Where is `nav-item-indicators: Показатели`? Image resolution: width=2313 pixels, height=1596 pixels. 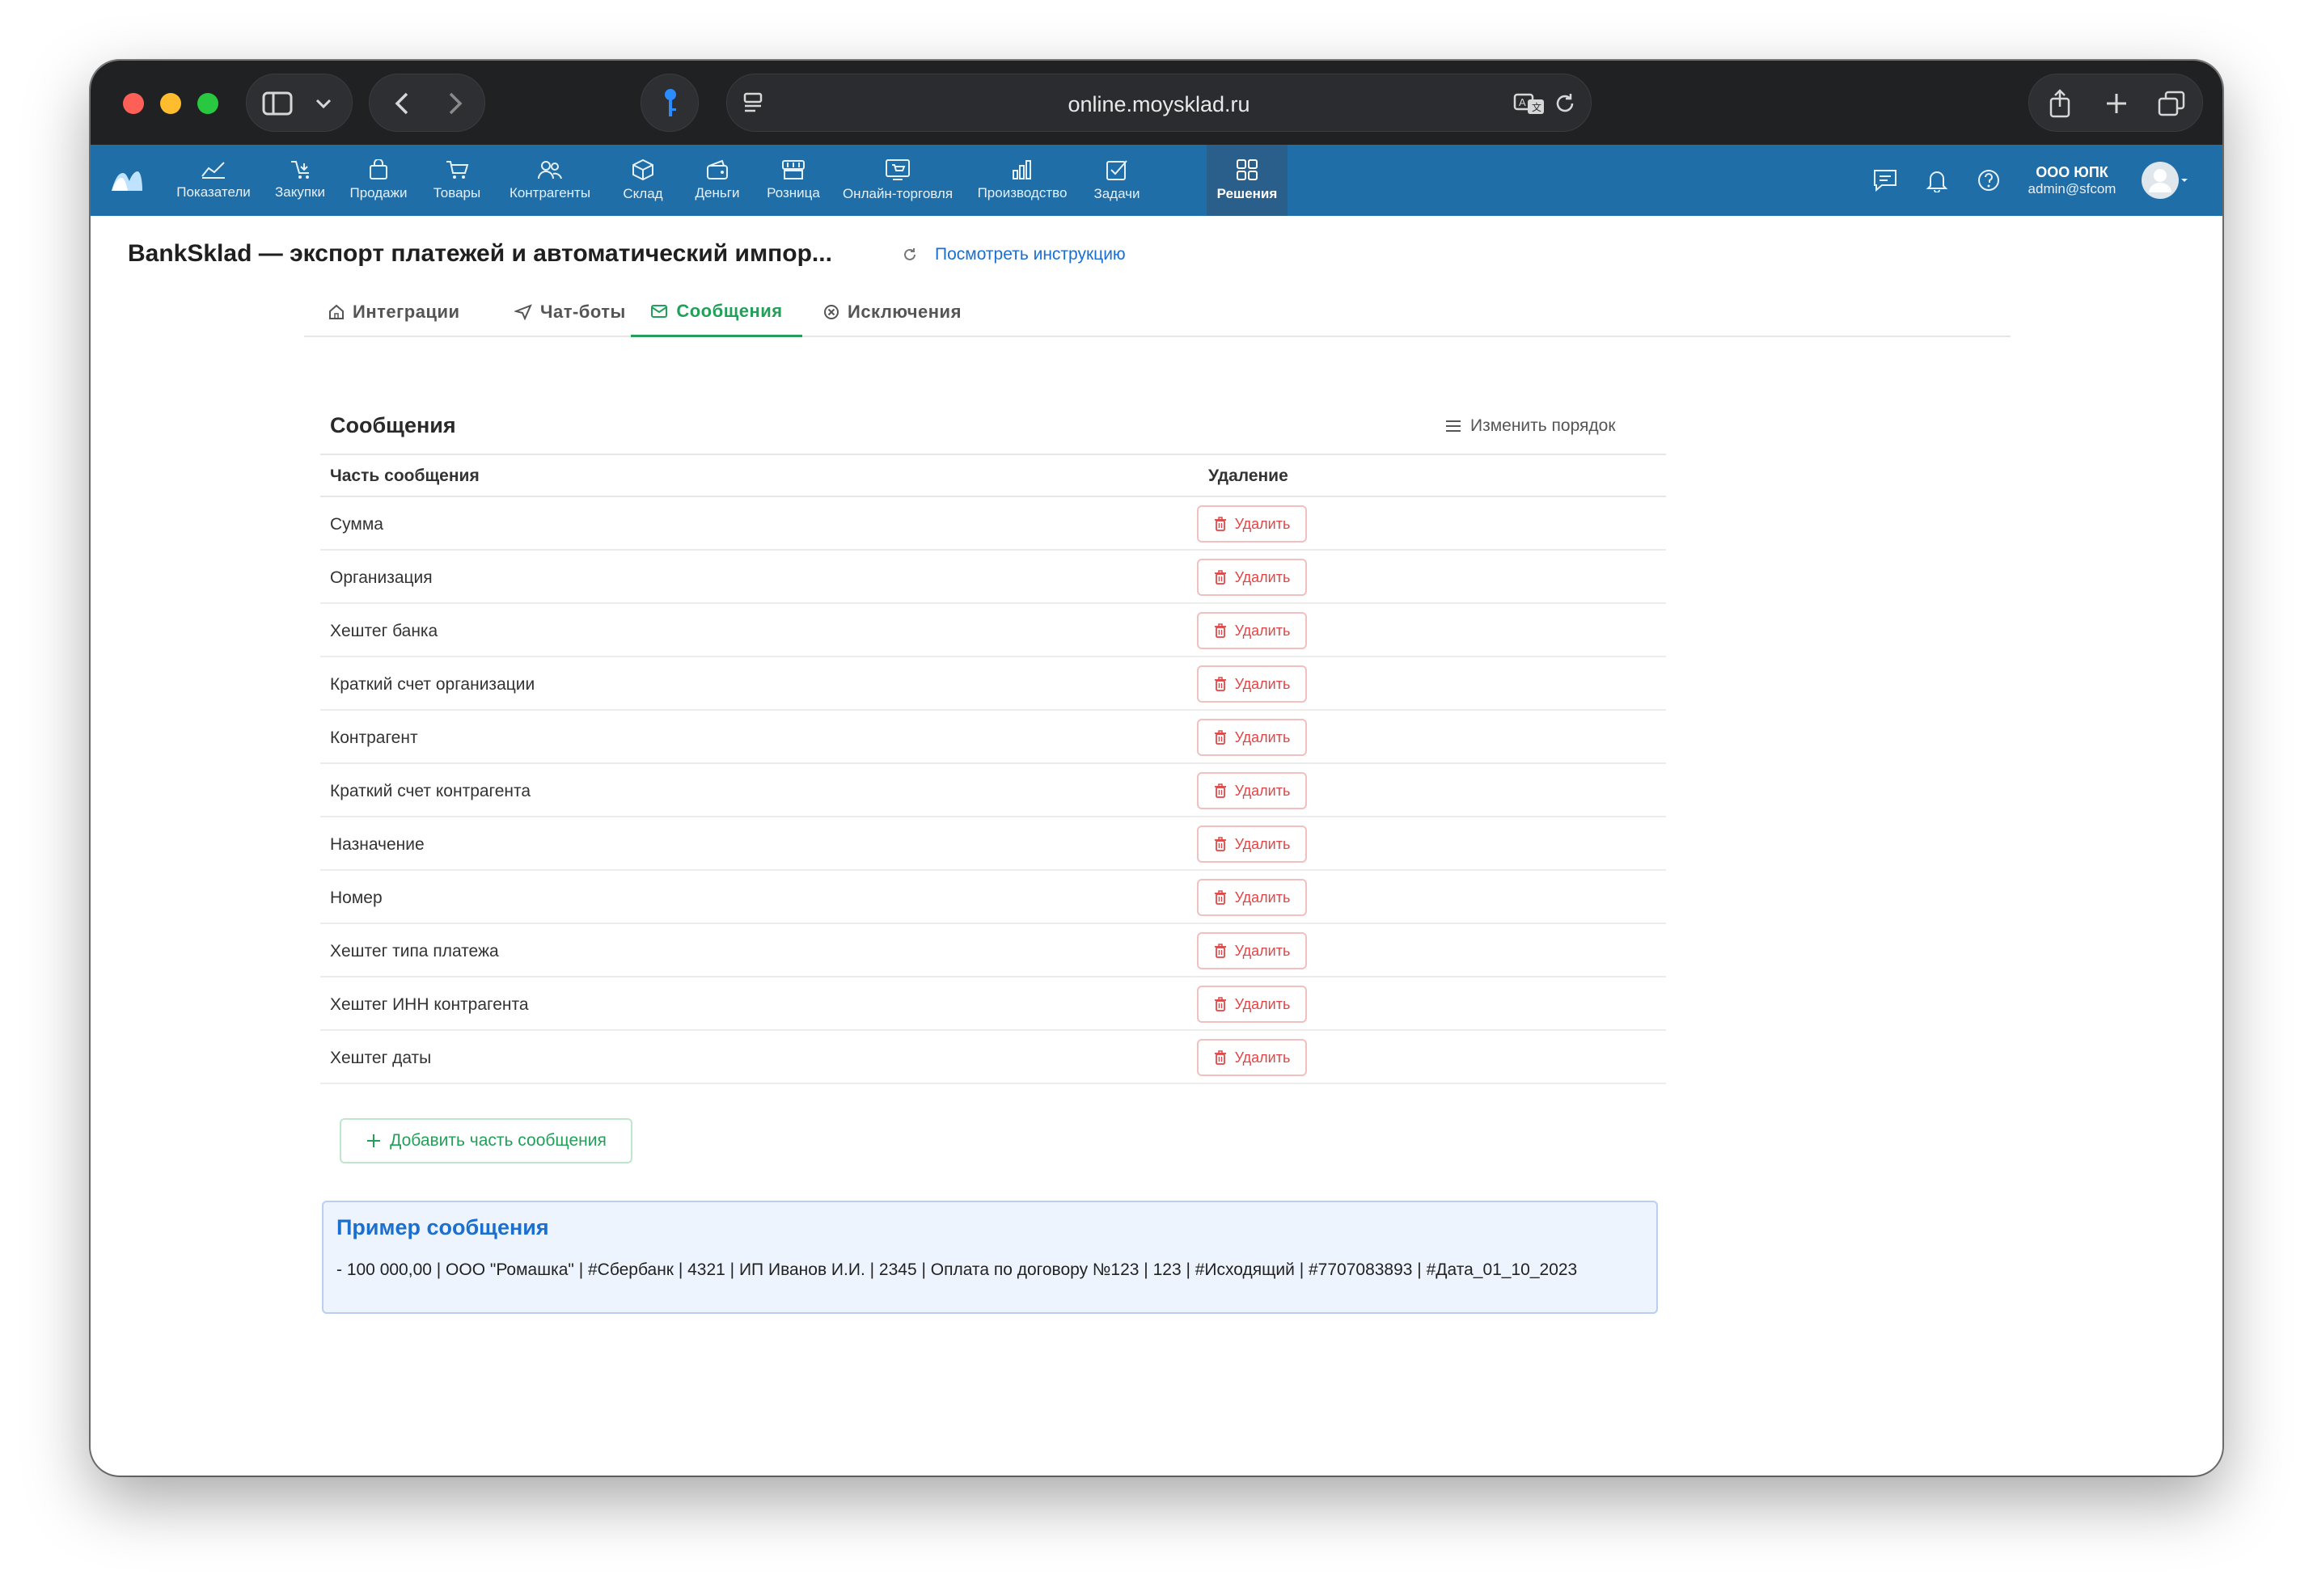 nav-item-indicators: Показатели is located at coordinates (214, 180).